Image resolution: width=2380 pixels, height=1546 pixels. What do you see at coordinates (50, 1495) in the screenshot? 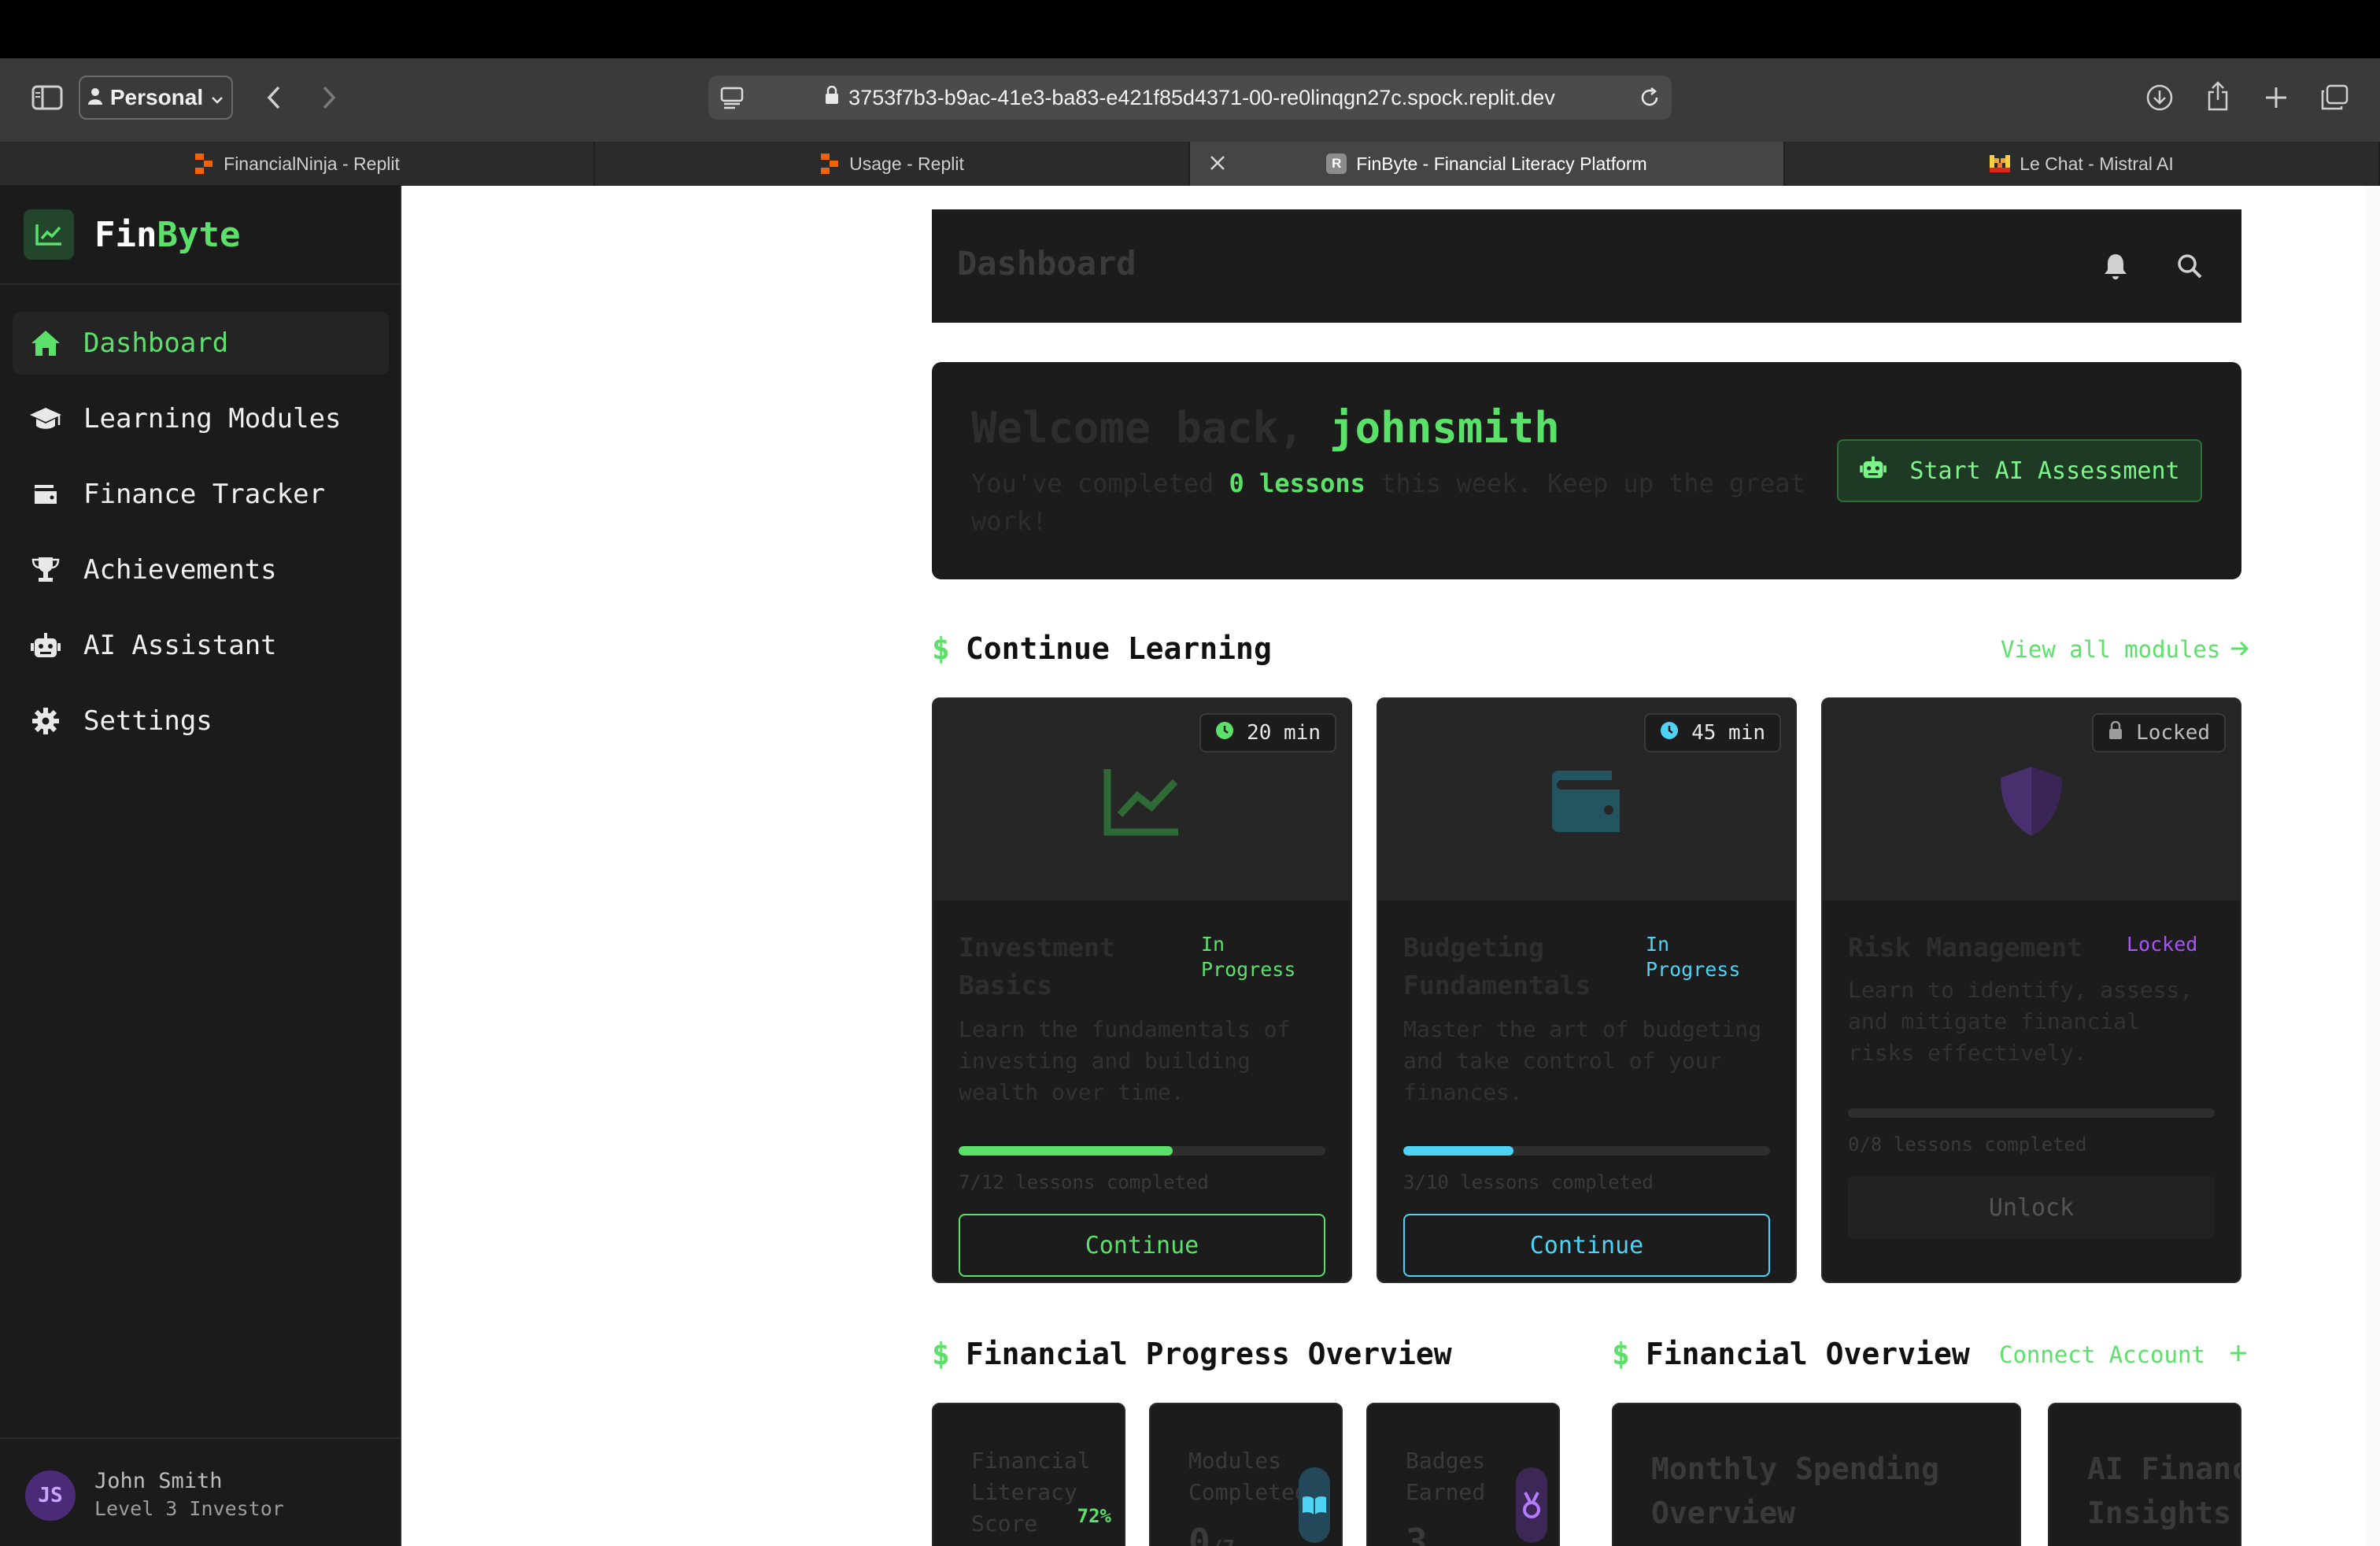
I see `avatar: JS` at bounding box center [50, 1495].